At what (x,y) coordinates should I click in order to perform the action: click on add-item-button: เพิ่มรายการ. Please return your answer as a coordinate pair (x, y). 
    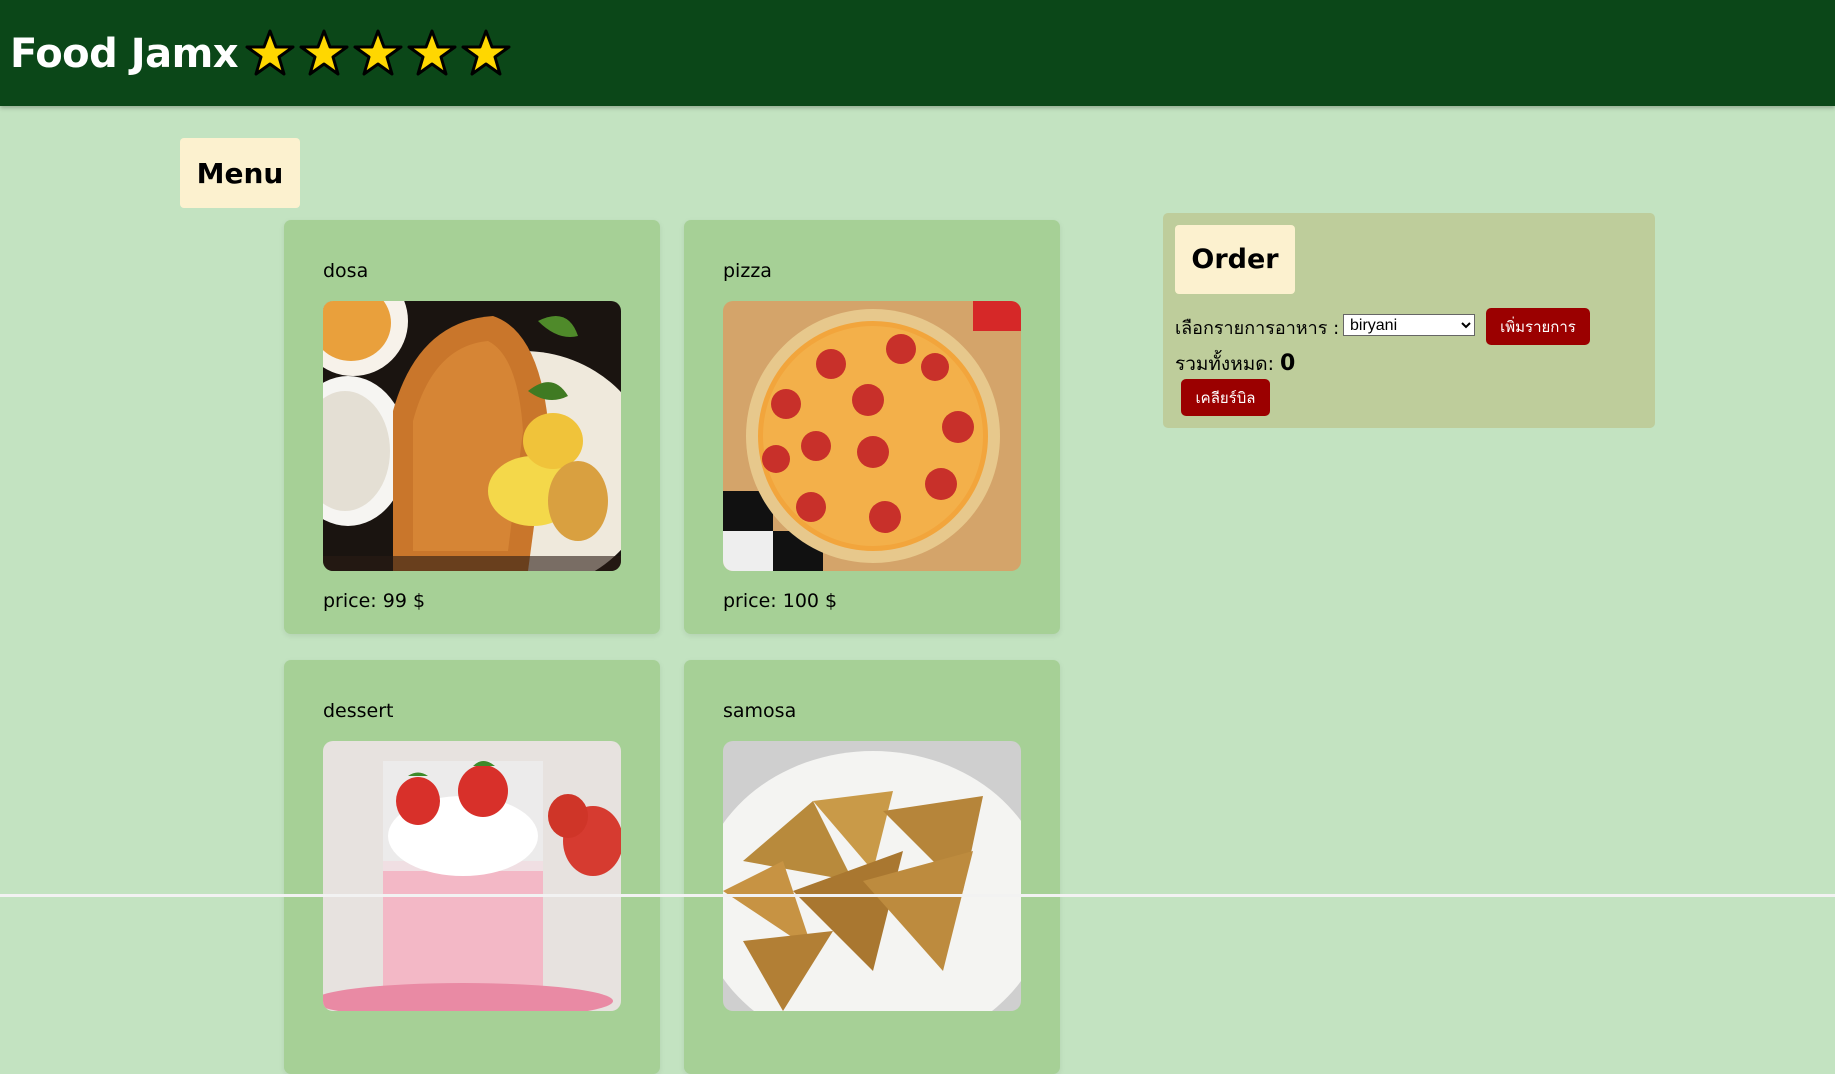
    Looking at the image, I should click on (1538, 326).